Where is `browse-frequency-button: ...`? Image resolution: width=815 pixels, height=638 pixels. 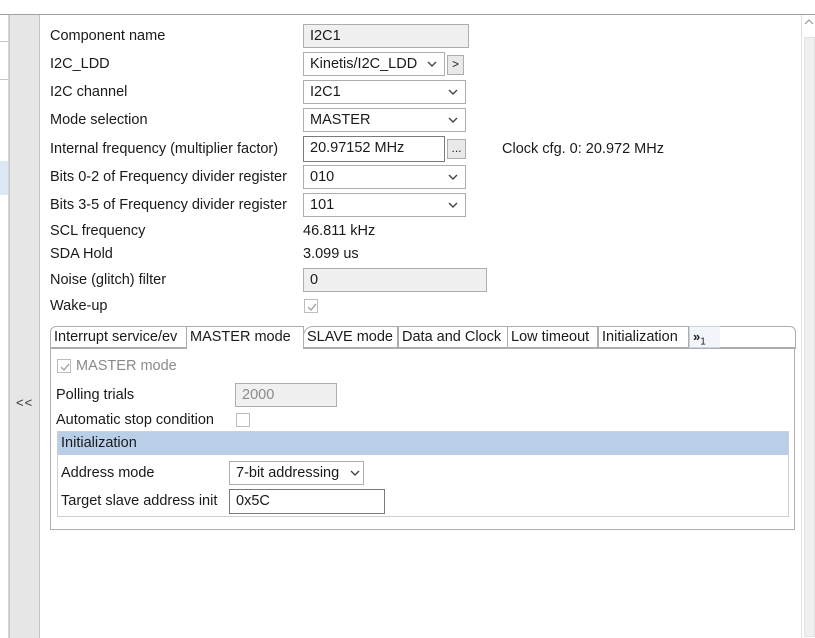
browse-frequency-button: ... is located at coordinates (456, 149).